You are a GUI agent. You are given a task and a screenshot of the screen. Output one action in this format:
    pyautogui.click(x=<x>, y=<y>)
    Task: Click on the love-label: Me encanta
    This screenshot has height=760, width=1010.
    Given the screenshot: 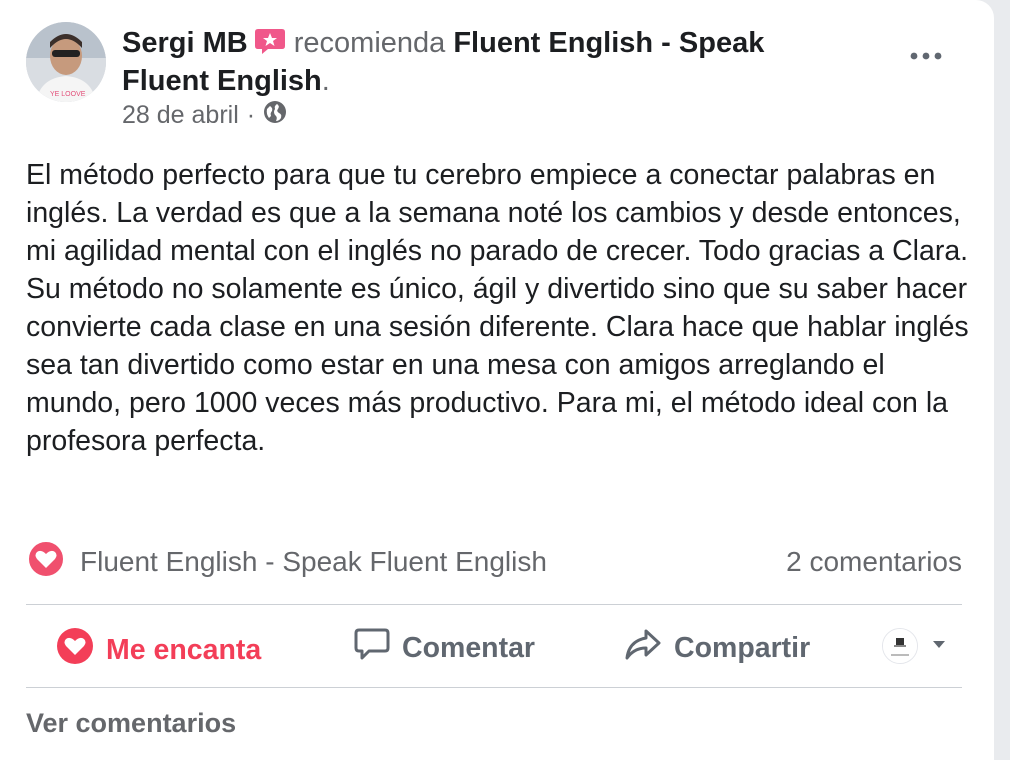 What is the action you would take?
    pyautogui.click(x=184, y=649)
    